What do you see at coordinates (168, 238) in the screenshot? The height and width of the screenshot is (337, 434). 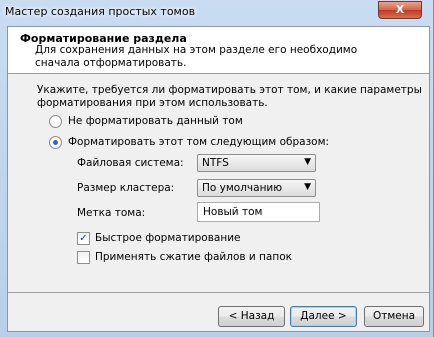 I see `quick-format-label: Быстрое форматирование` at bounding box center [168, 238].